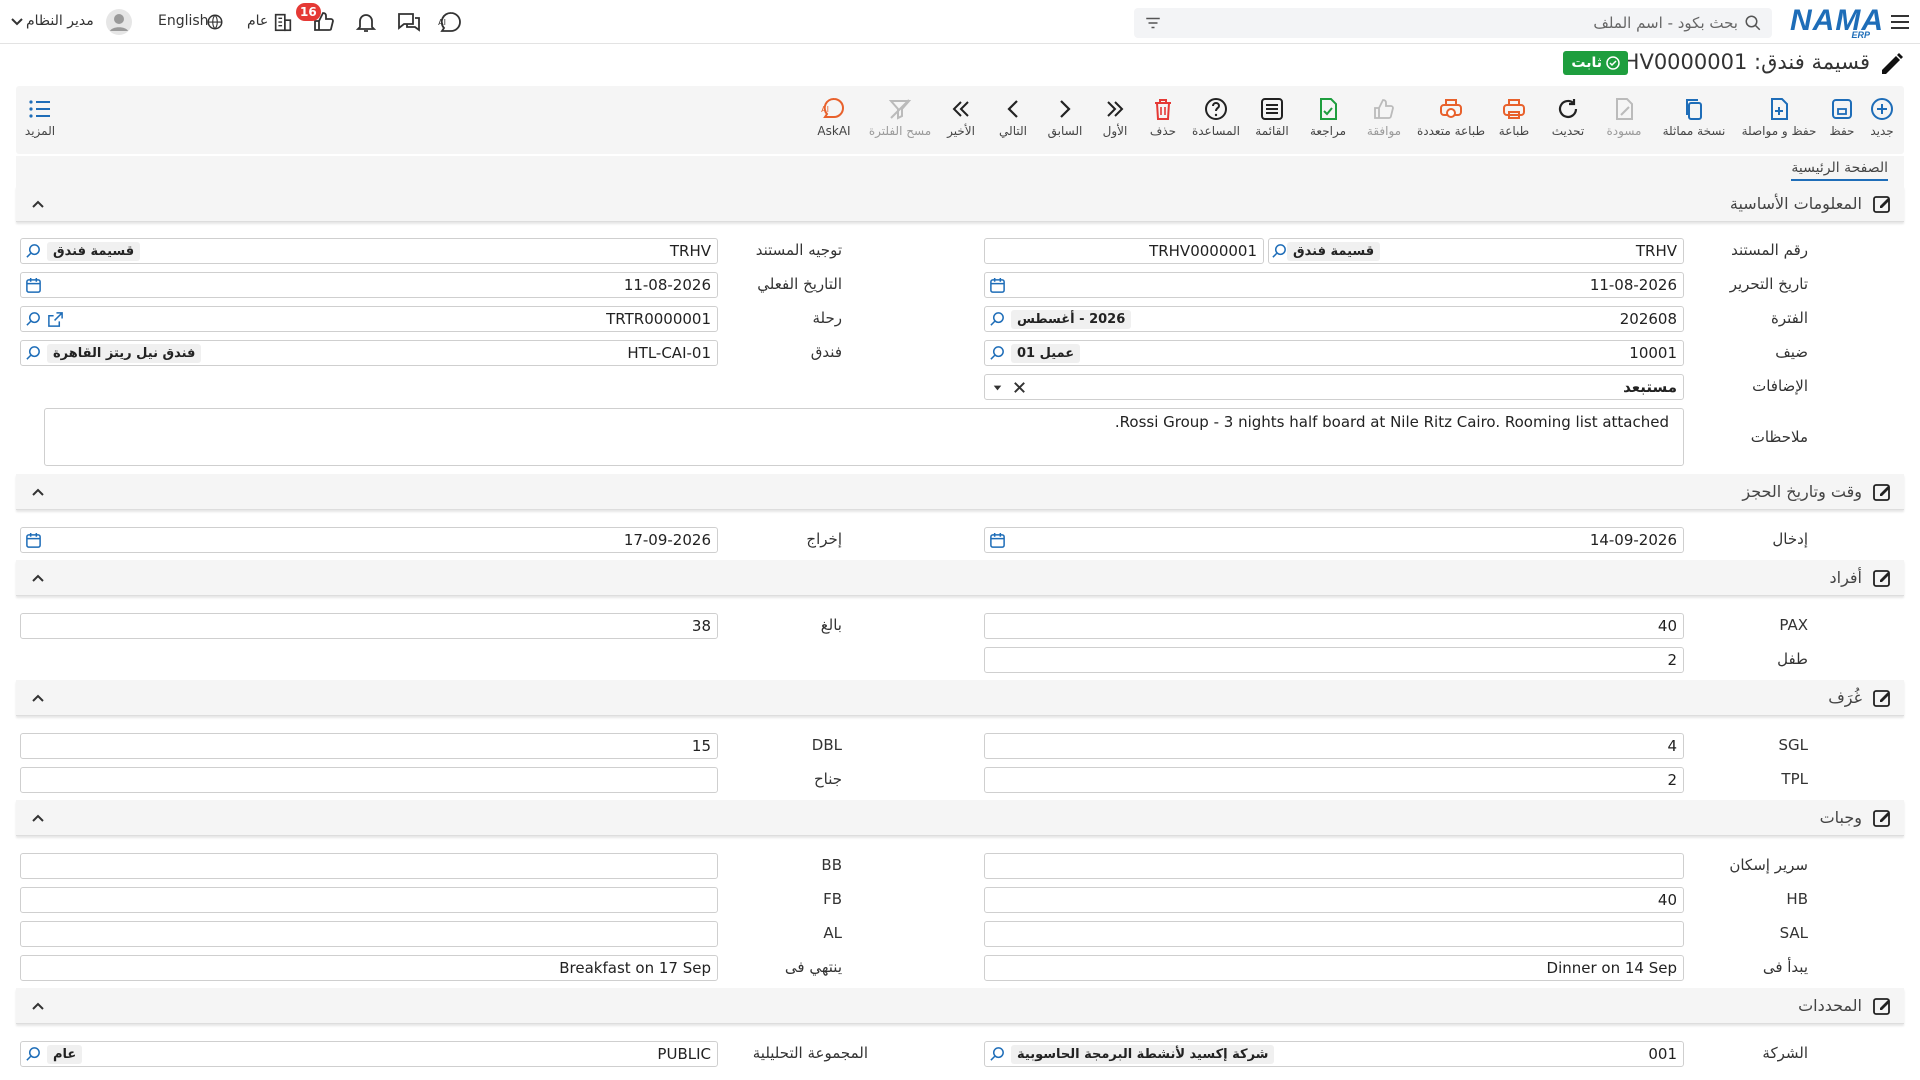 This screenshot has width=1920, height=1080. Describe the element at coordinates (308, 12) in the screenshot. I see `notification-count-badge: 16` at that location.